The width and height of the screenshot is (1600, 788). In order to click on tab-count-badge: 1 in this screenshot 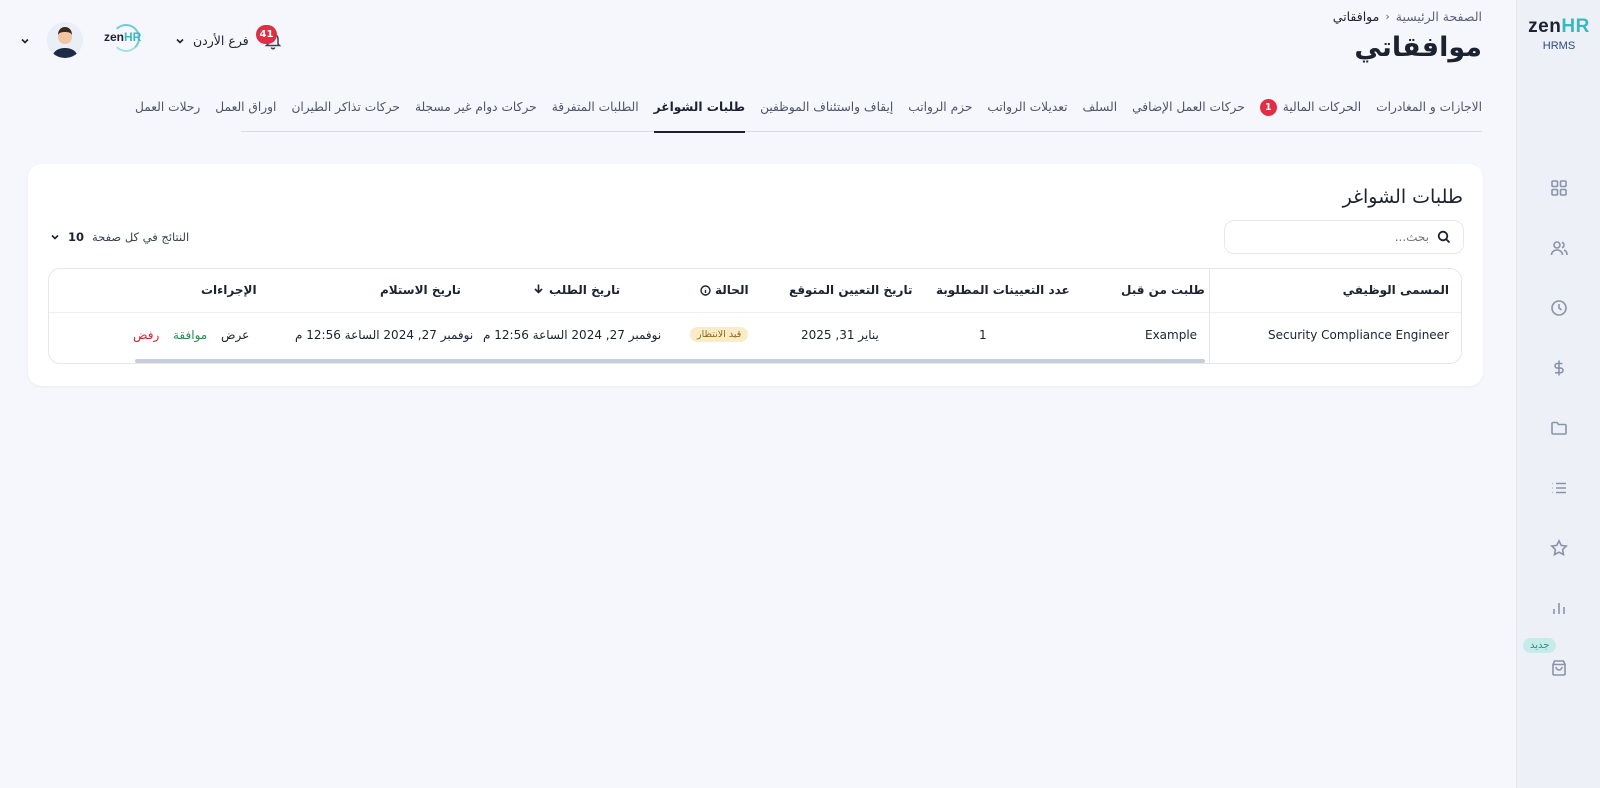, I will do `click(1268, 107)`.